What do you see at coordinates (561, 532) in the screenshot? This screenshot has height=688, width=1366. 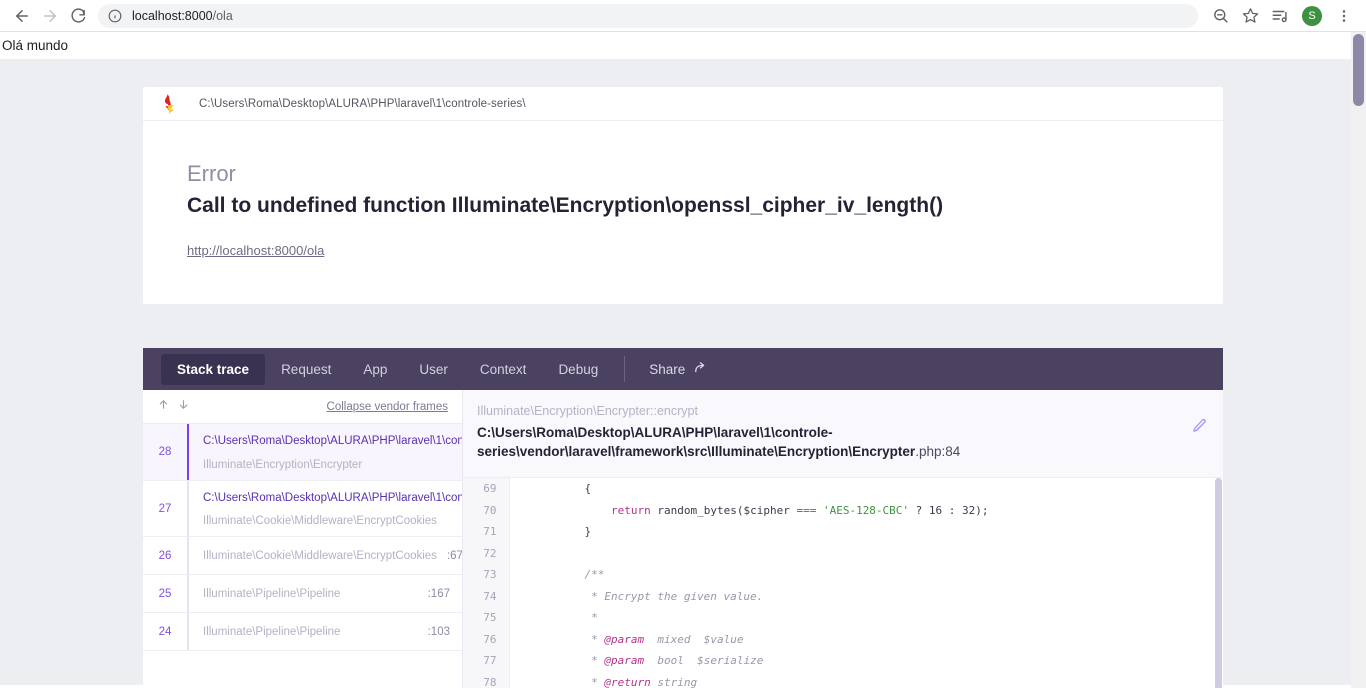 I see `code-line-source: }` at bounding box center [561, 532].